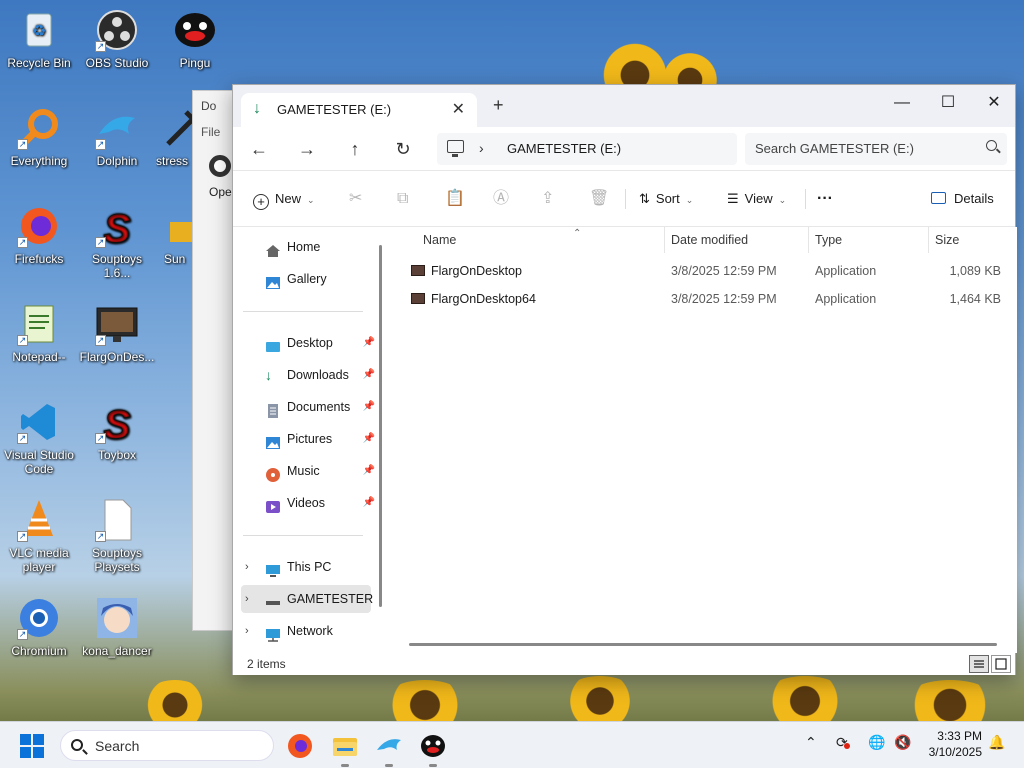 The width and height of the screenshot is (1024, 768). What do you see at coordinates (178, 235) in the screenshot?
I see `desktop-icon-sun: Sun` at bounding box center [178, 235].